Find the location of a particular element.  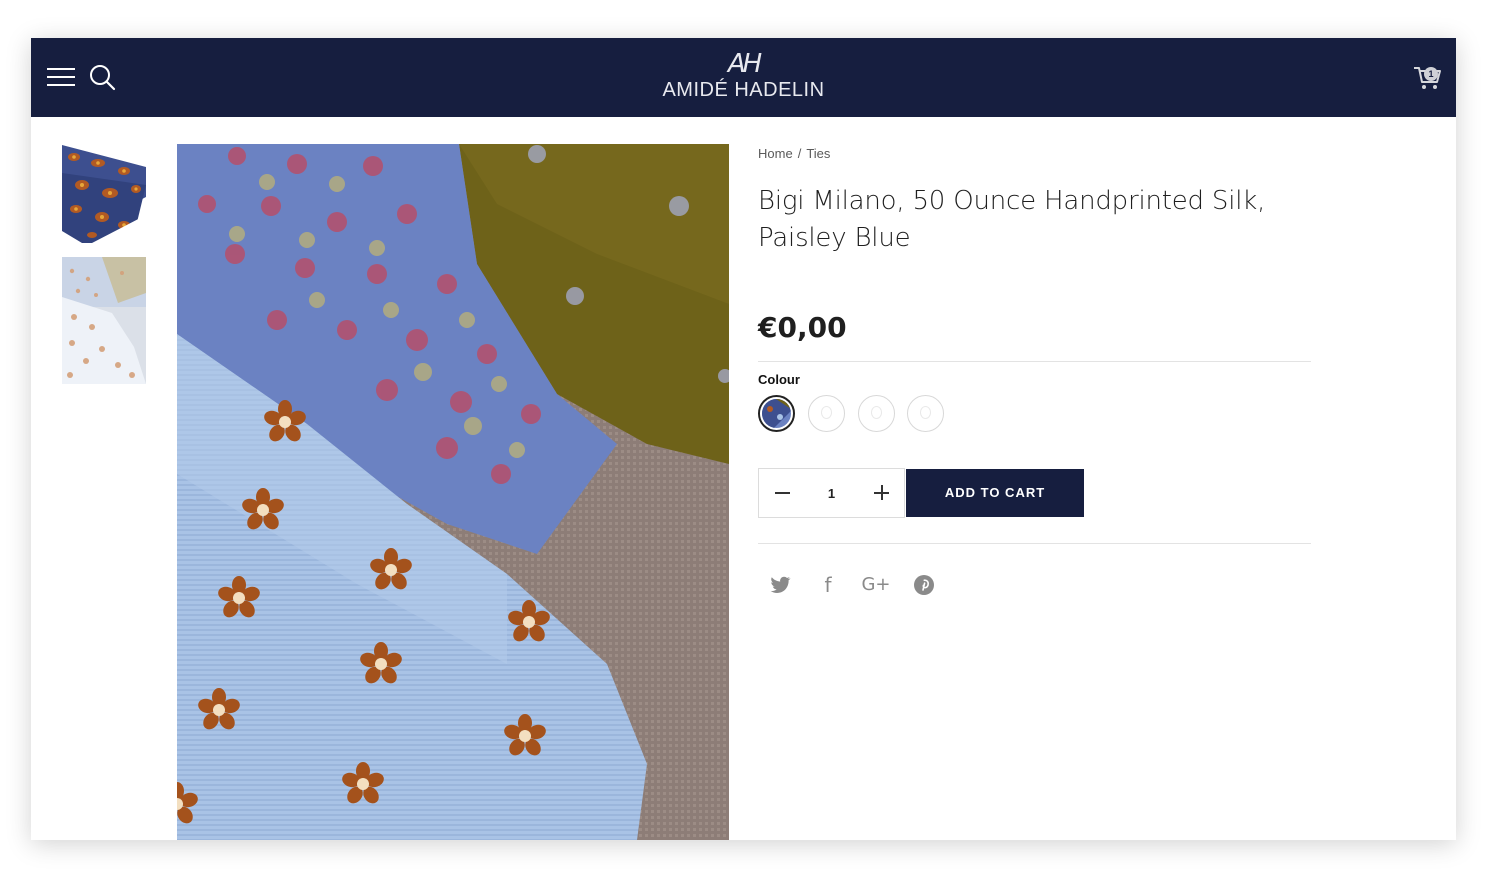

floral-ties-thumbnail is located at coordinates (104, 320).